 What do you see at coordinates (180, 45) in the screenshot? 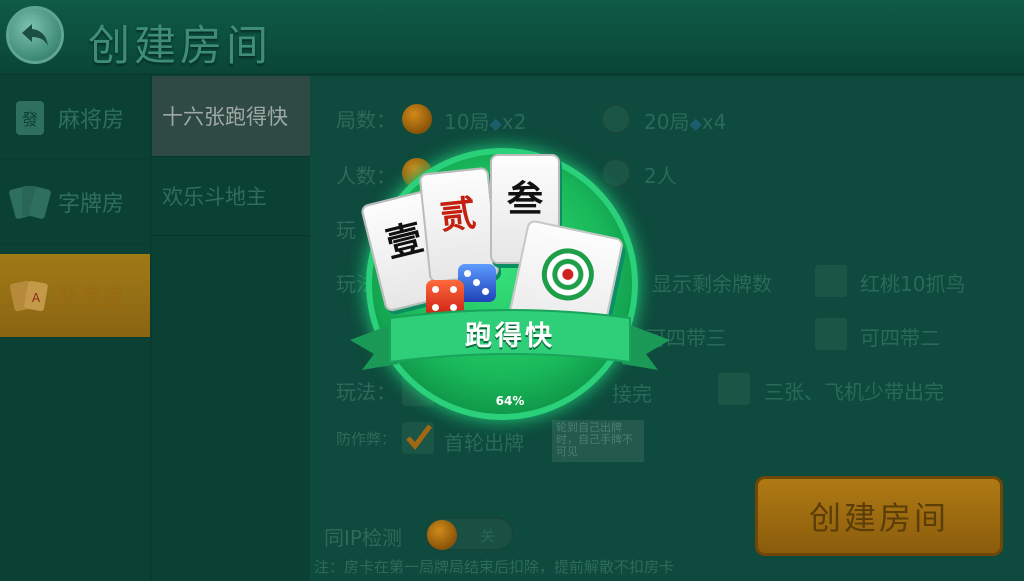
I see `page-title: 创建房间` at bounding box center [180, 45].